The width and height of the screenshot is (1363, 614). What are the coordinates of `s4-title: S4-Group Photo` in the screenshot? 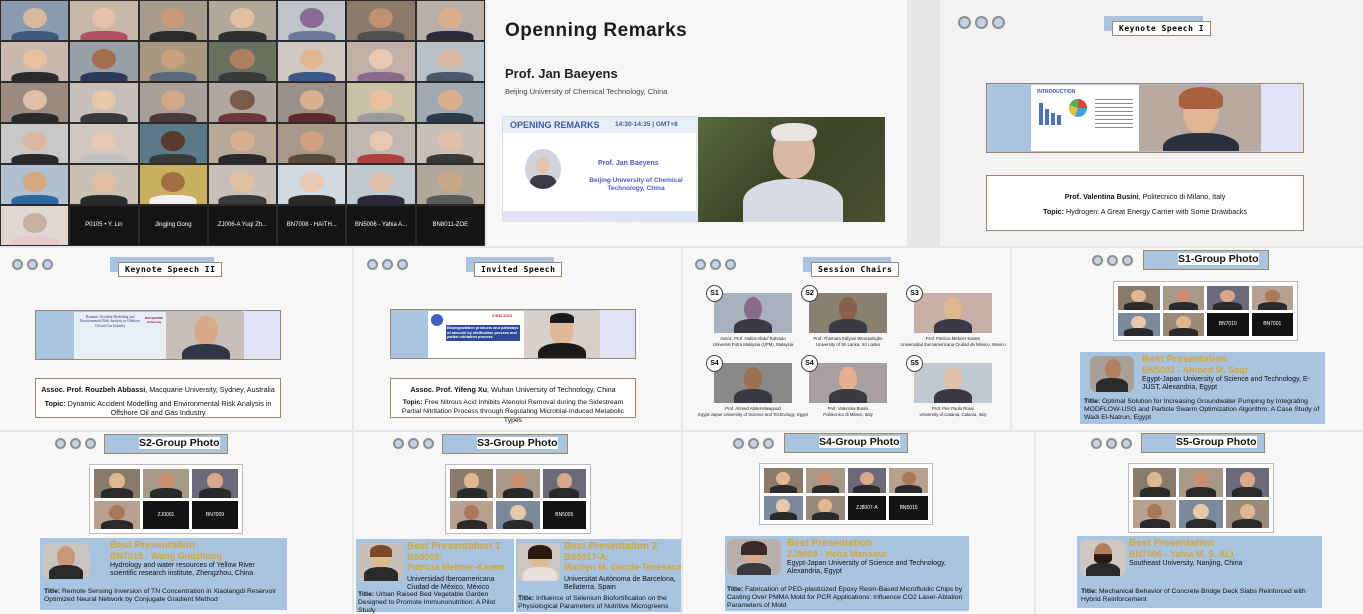 It's located at (846, 443).